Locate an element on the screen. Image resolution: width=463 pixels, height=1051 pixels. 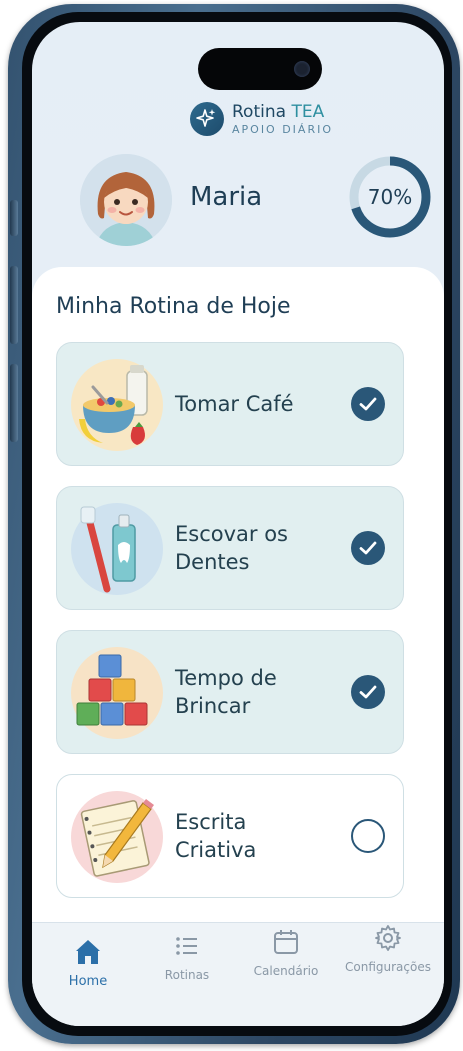
task-label: Tomar Café is located at coordinates (234, 403).